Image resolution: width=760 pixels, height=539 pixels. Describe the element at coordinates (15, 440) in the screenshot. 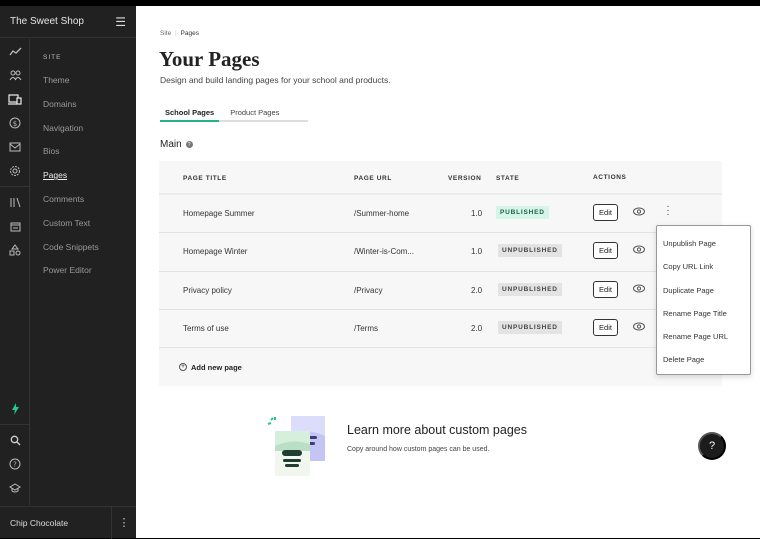

I see `search-icon` at that location.